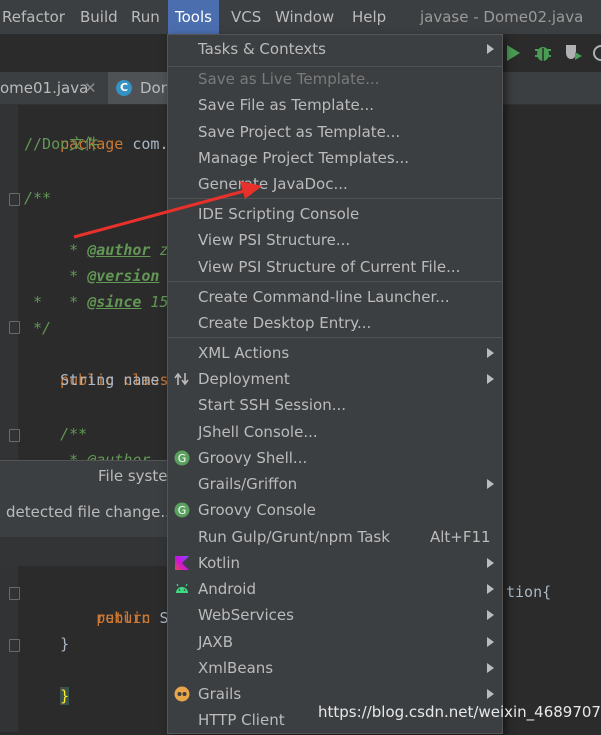 The width and height of the screenshot is (601, 735). I want to click on code-line: }, so click(47, 681).